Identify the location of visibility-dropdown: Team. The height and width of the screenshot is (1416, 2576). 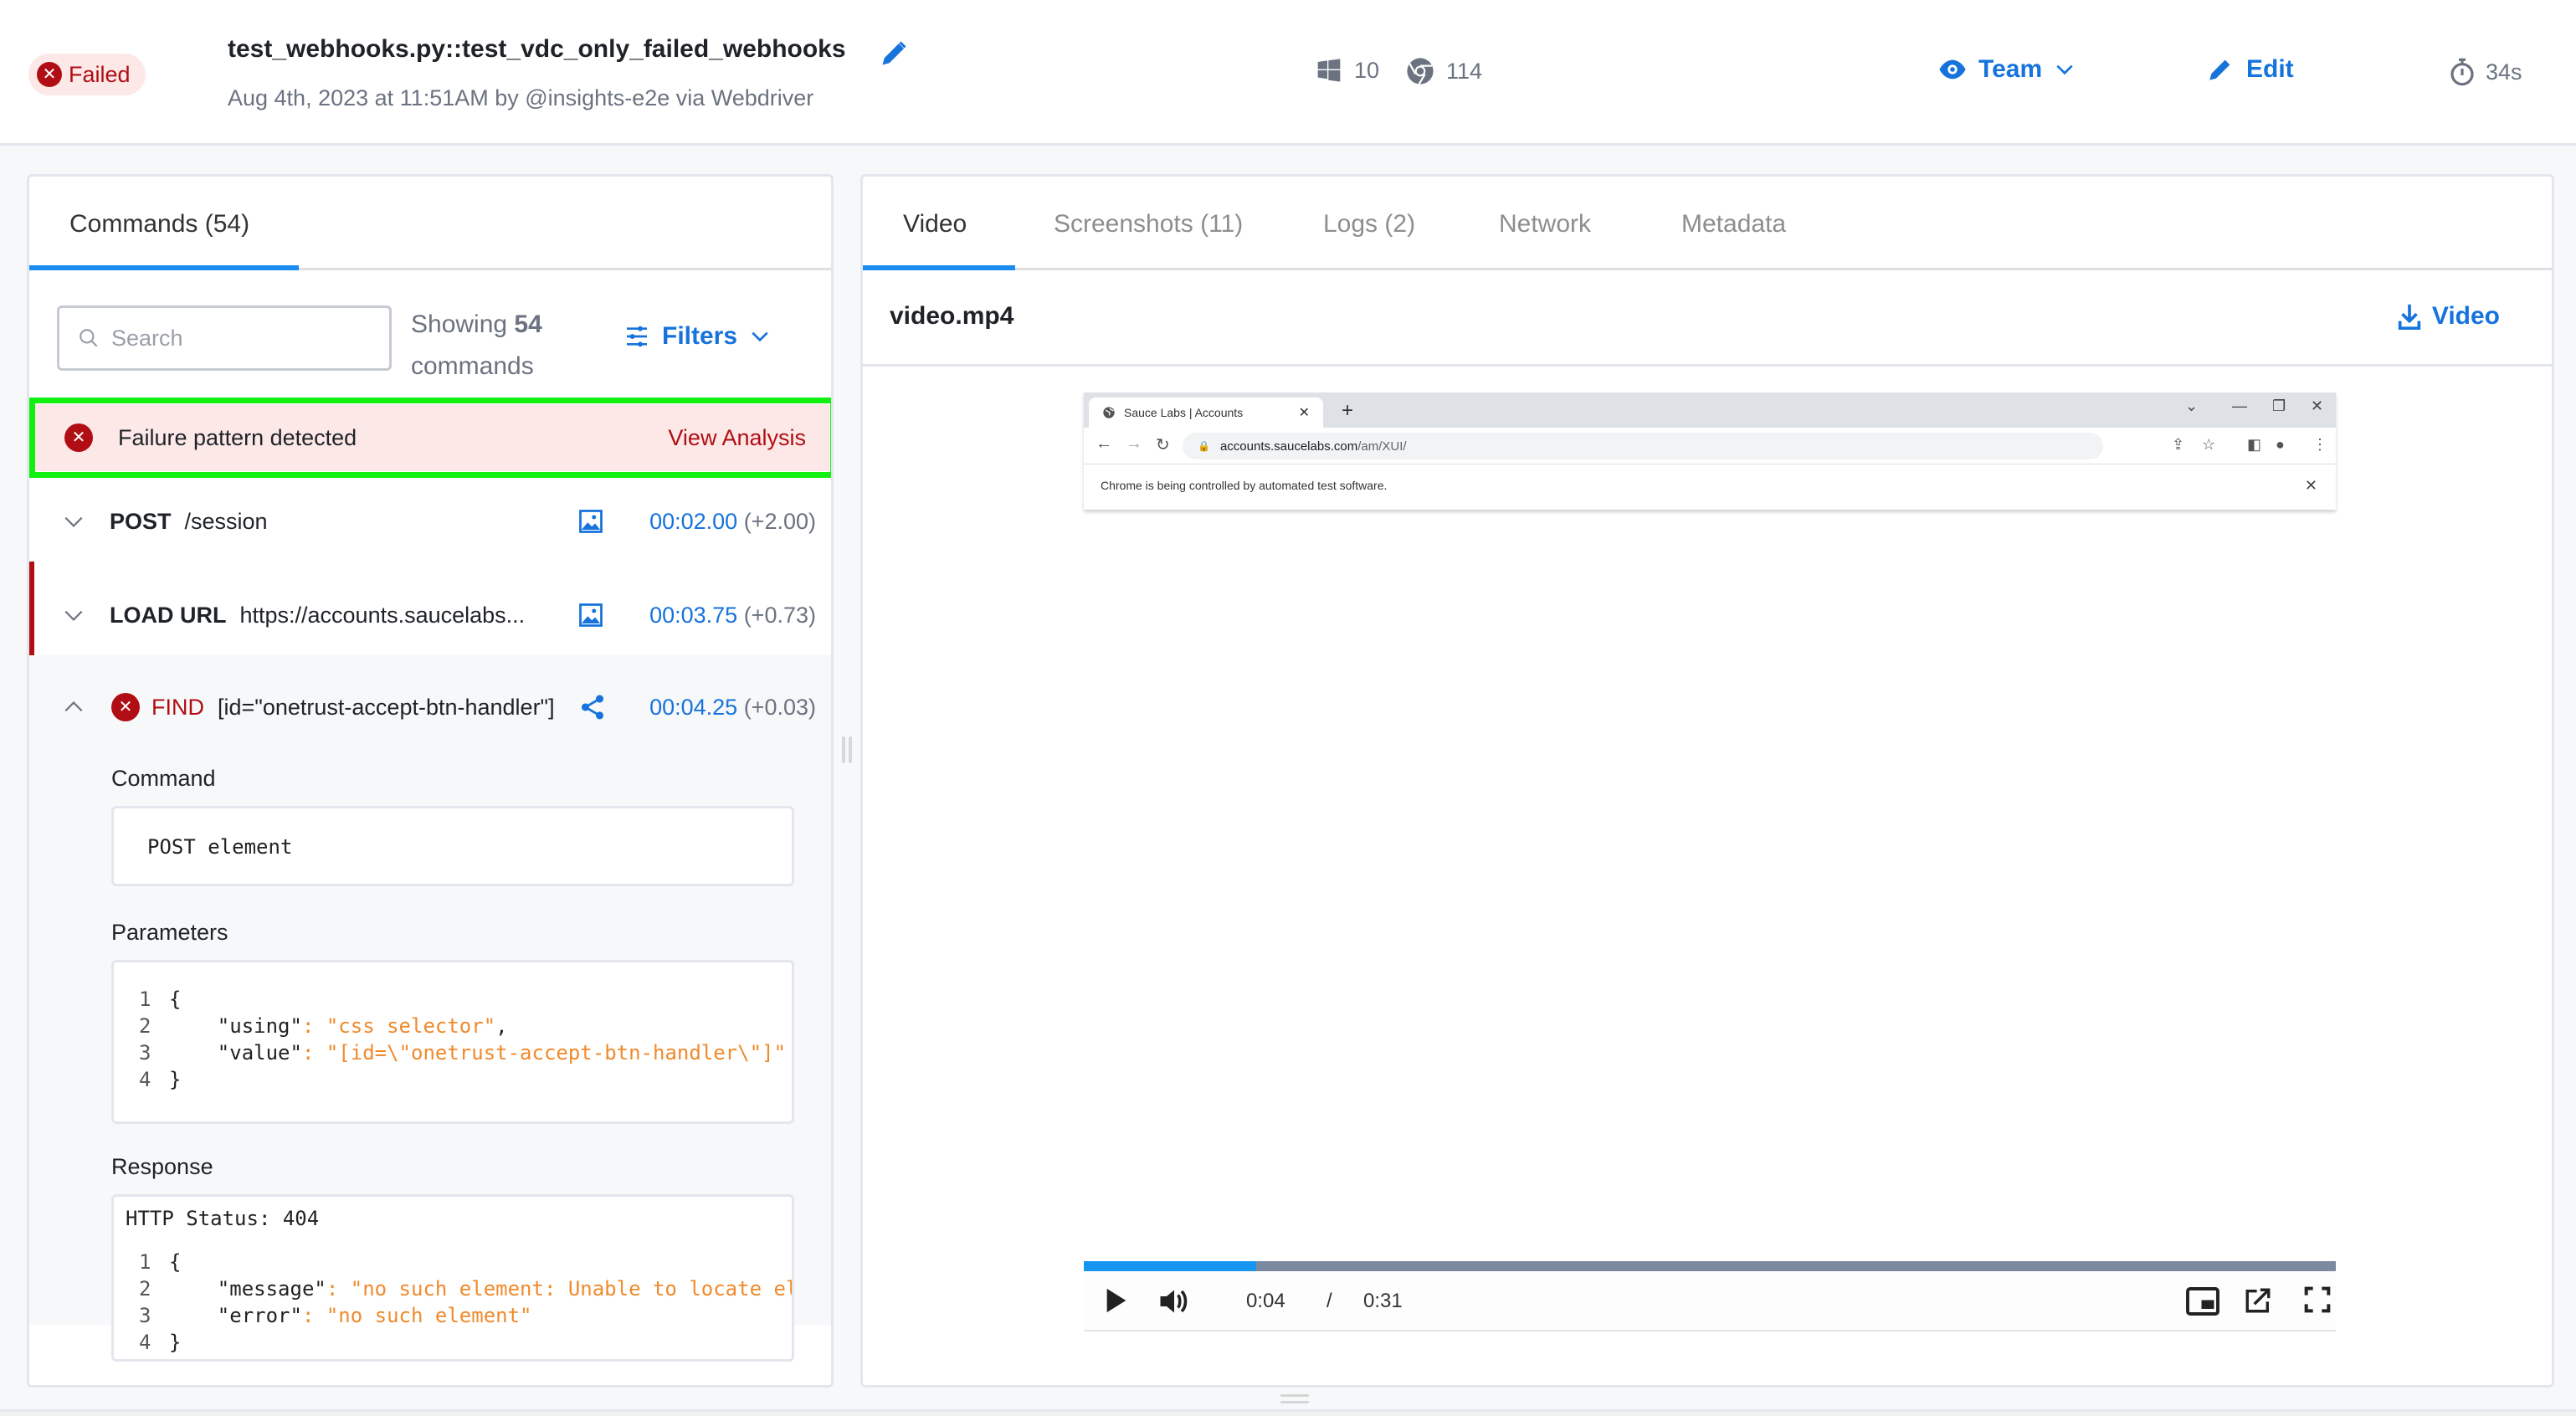
(2007, 69).